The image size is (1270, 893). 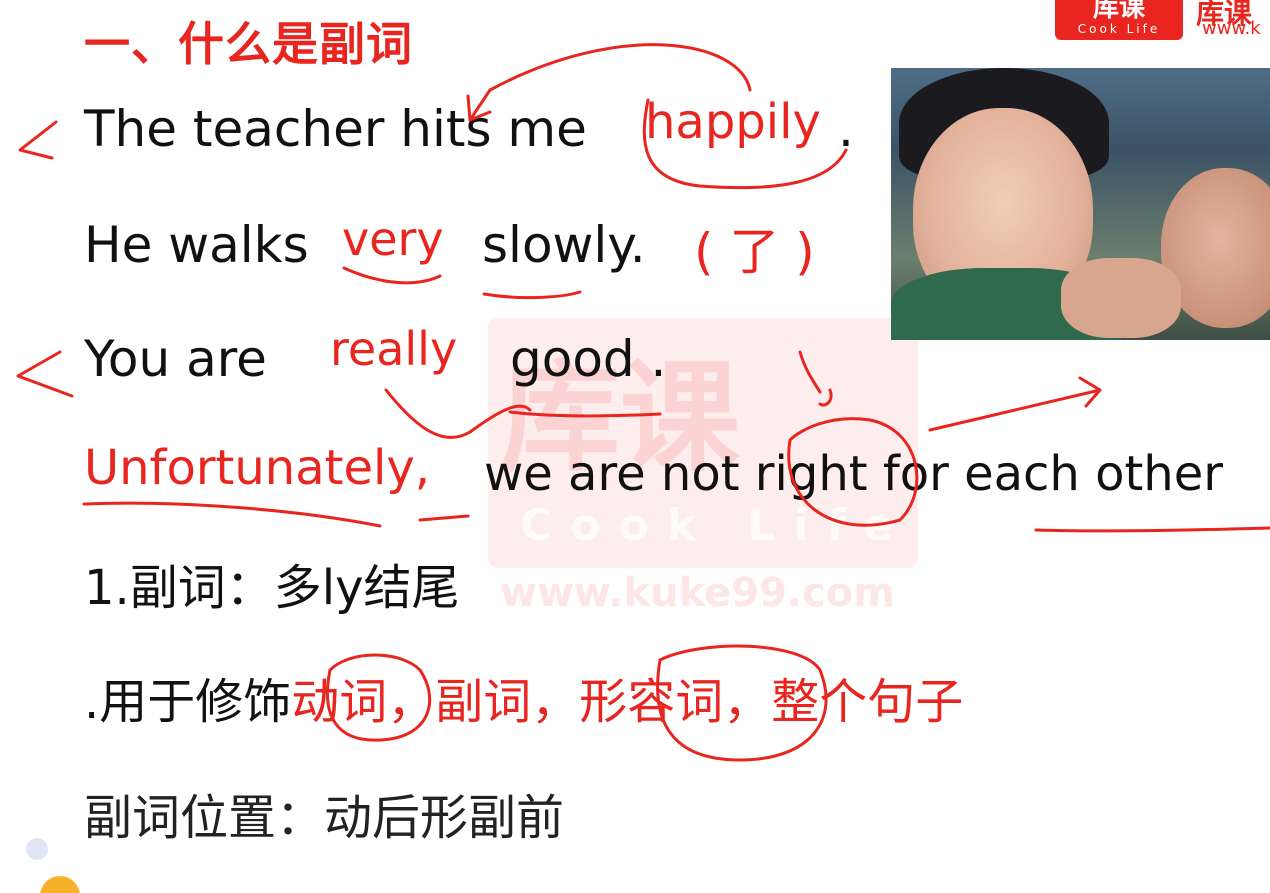 What do you see at coordinates (196, 245) in the screenshot?
I see `example-sentence-2-pre: He walks` at bounding box center [196, 245].